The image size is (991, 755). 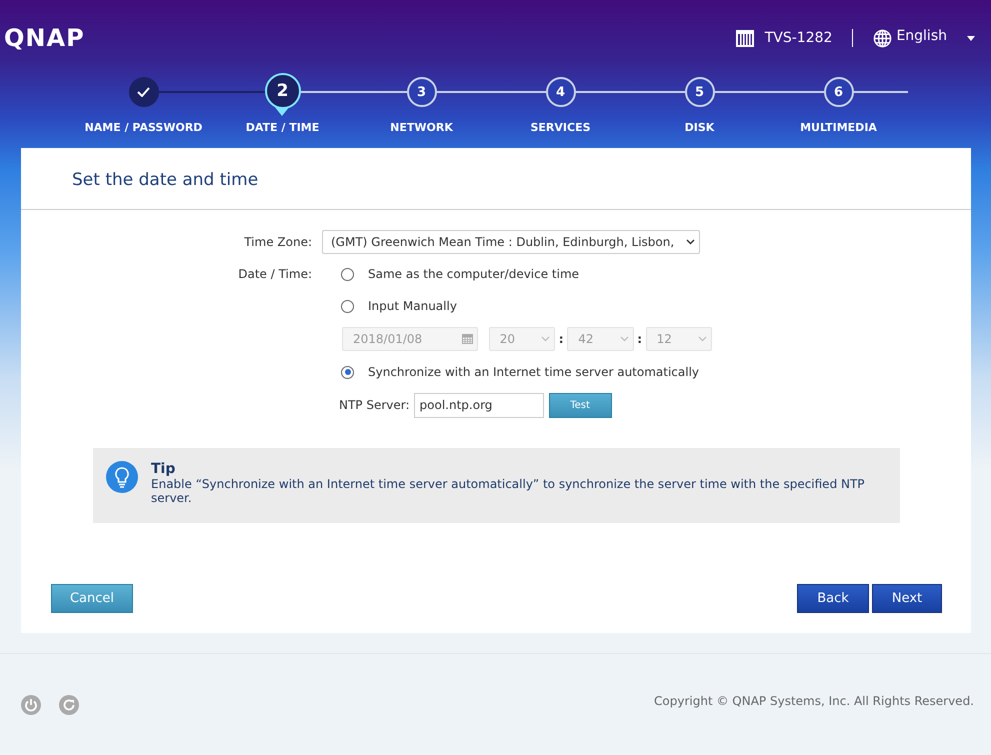 I want to click on step-label: DISK, so click(x=699, y=127).